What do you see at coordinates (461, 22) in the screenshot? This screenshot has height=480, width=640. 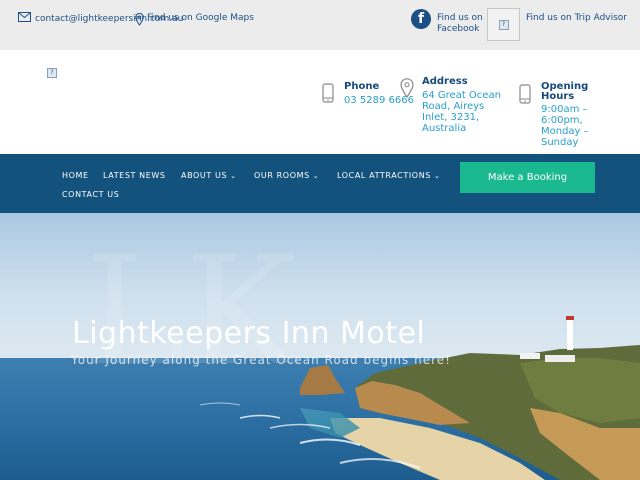 I see `facebook-label: Find us on Facebook` at bounding box center [461, 22].